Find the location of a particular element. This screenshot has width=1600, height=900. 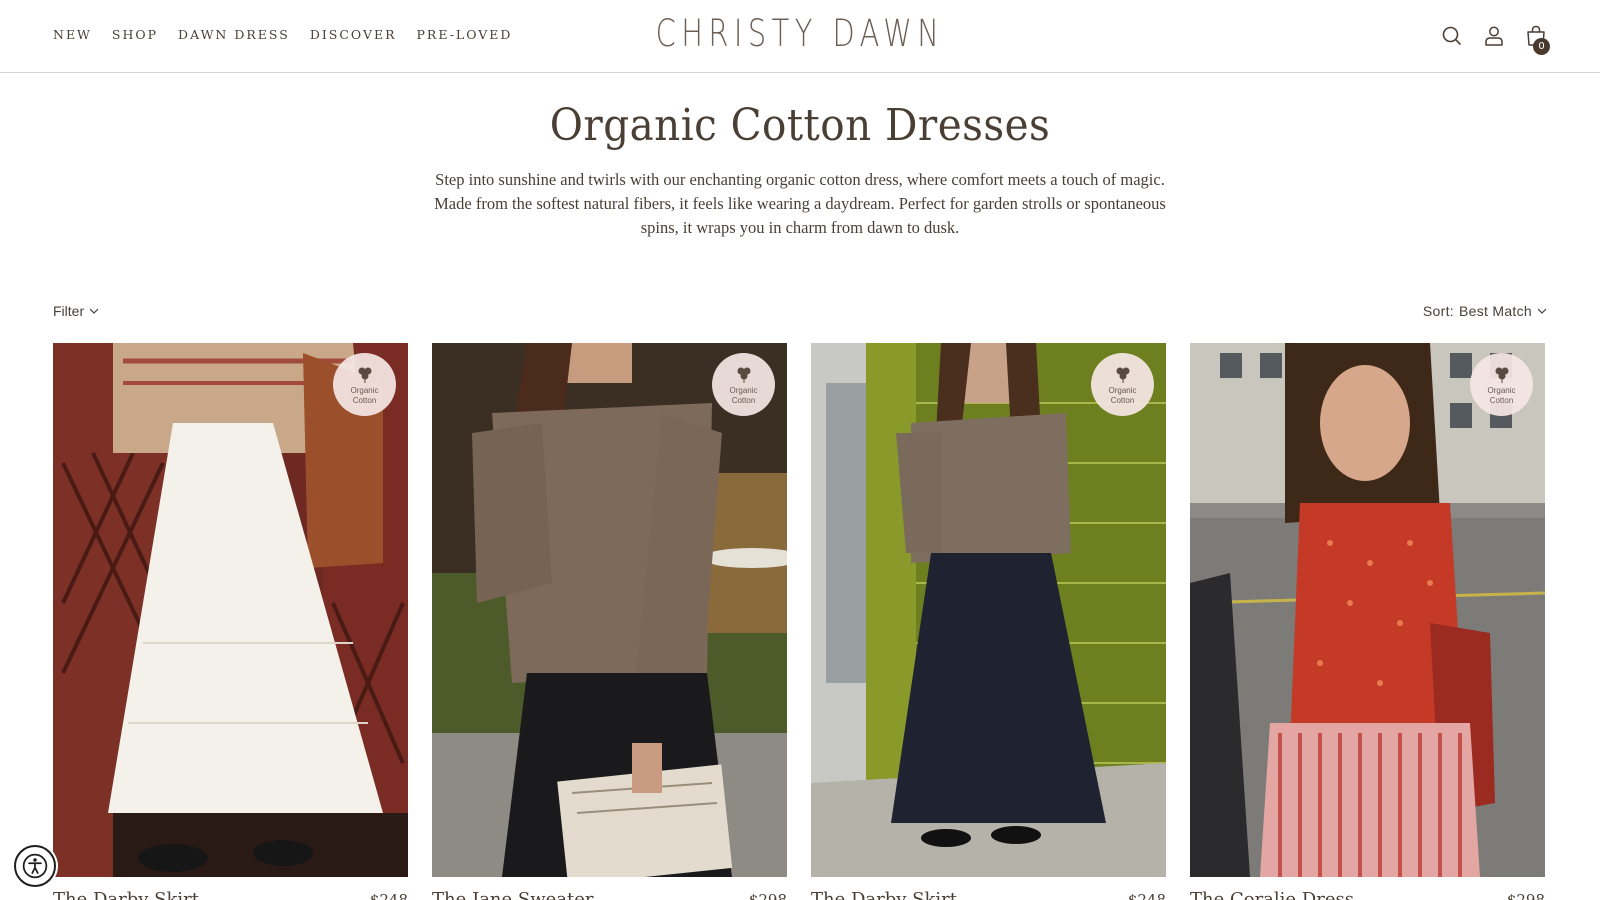

sort-dropdown: Sort: Best Match is located at coordinates (1485, 311).